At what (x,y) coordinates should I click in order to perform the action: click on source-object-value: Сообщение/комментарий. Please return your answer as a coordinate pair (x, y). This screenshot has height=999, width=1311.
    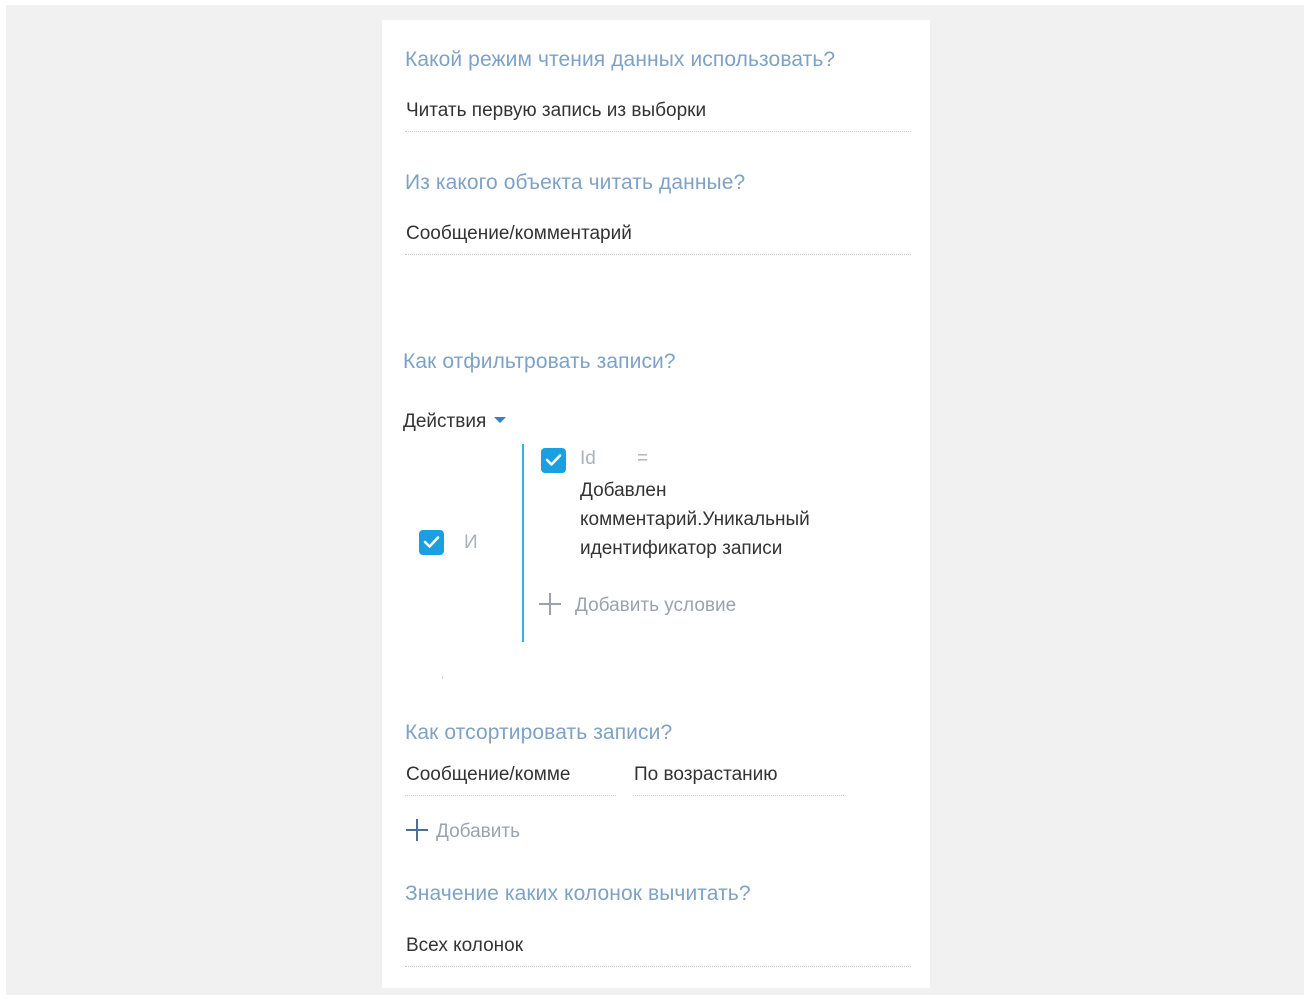
    Looking at the image, I should click on (519, 233).